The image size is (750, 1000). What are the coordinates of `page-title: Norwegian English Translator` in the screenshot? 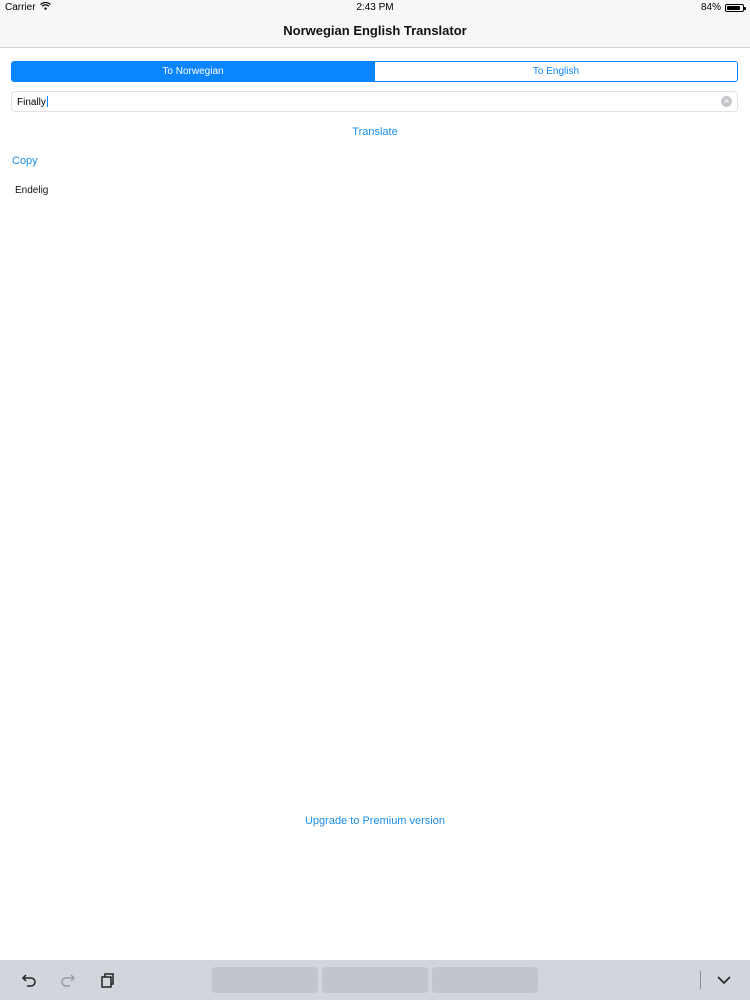 It's located at (375, 30).